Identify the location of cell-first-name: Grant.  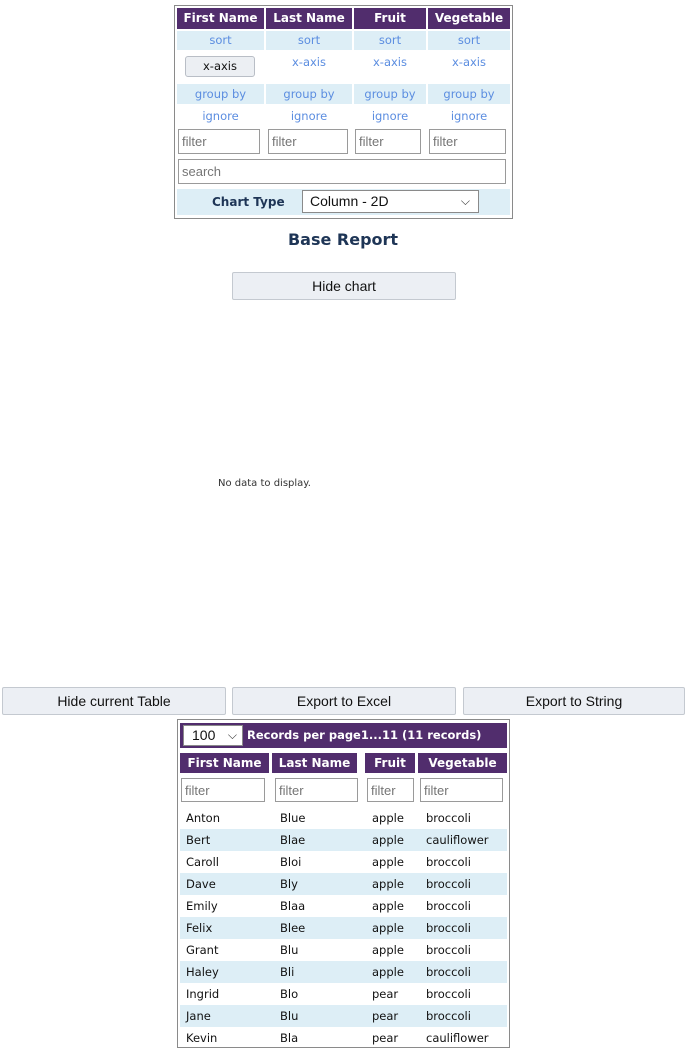
(202, 950).